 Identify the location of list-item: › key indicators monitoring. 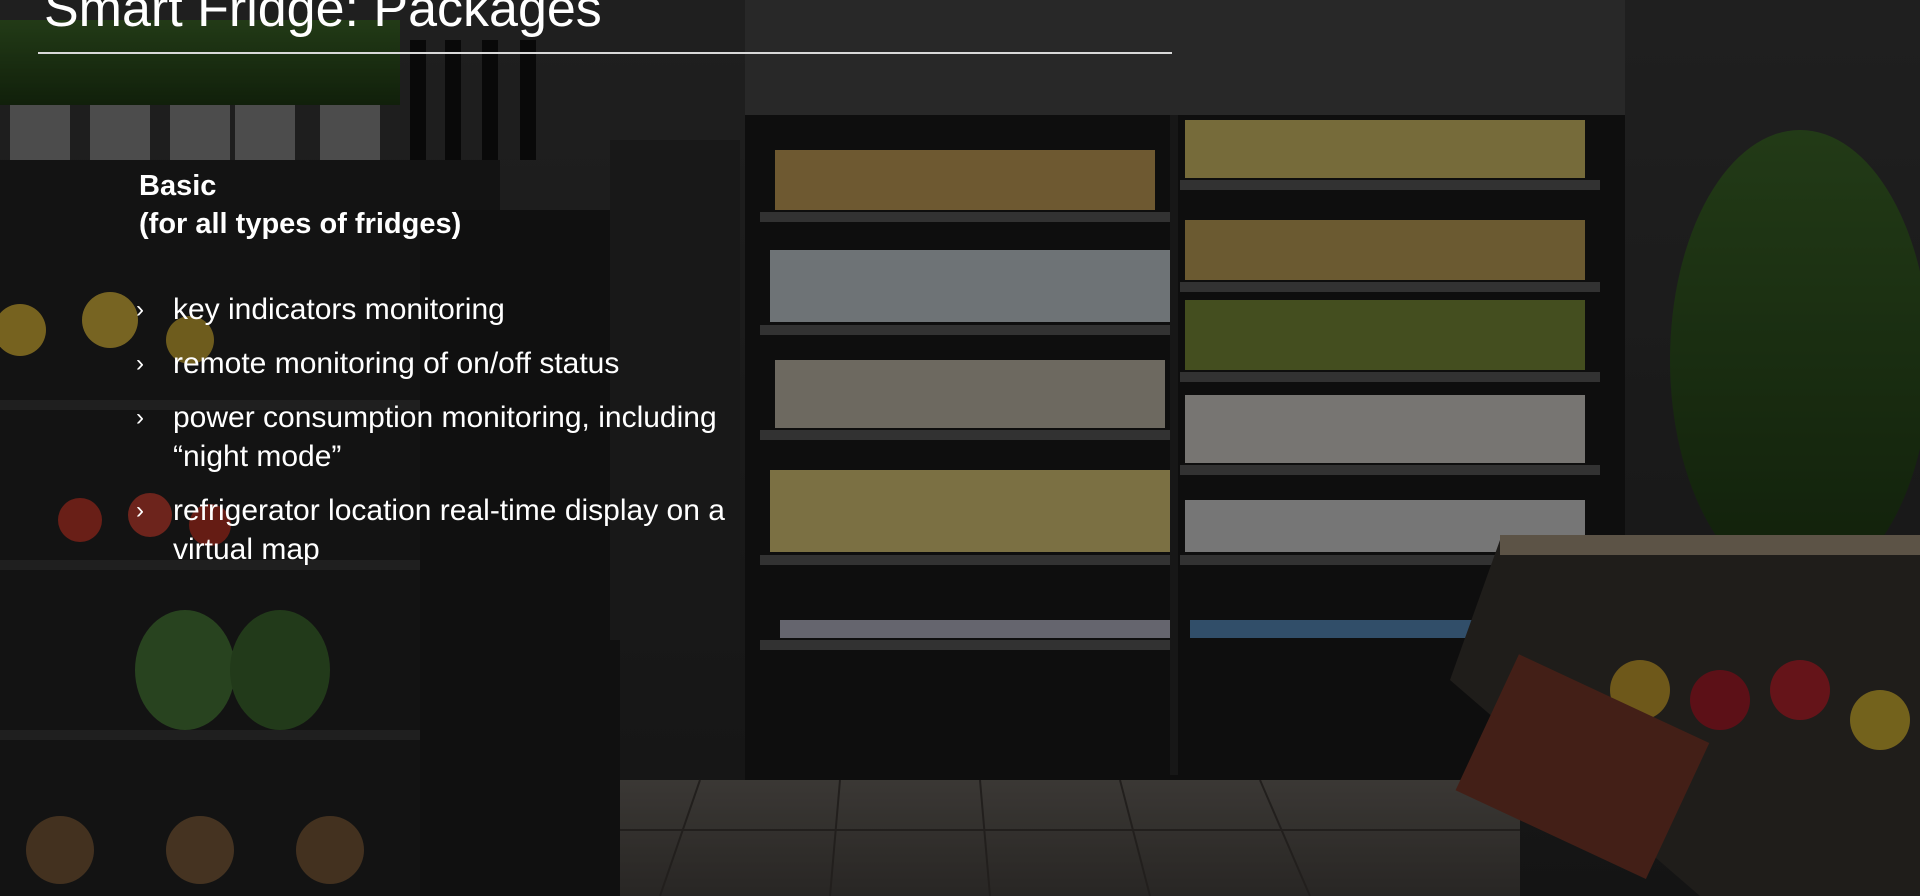
(456, 309).